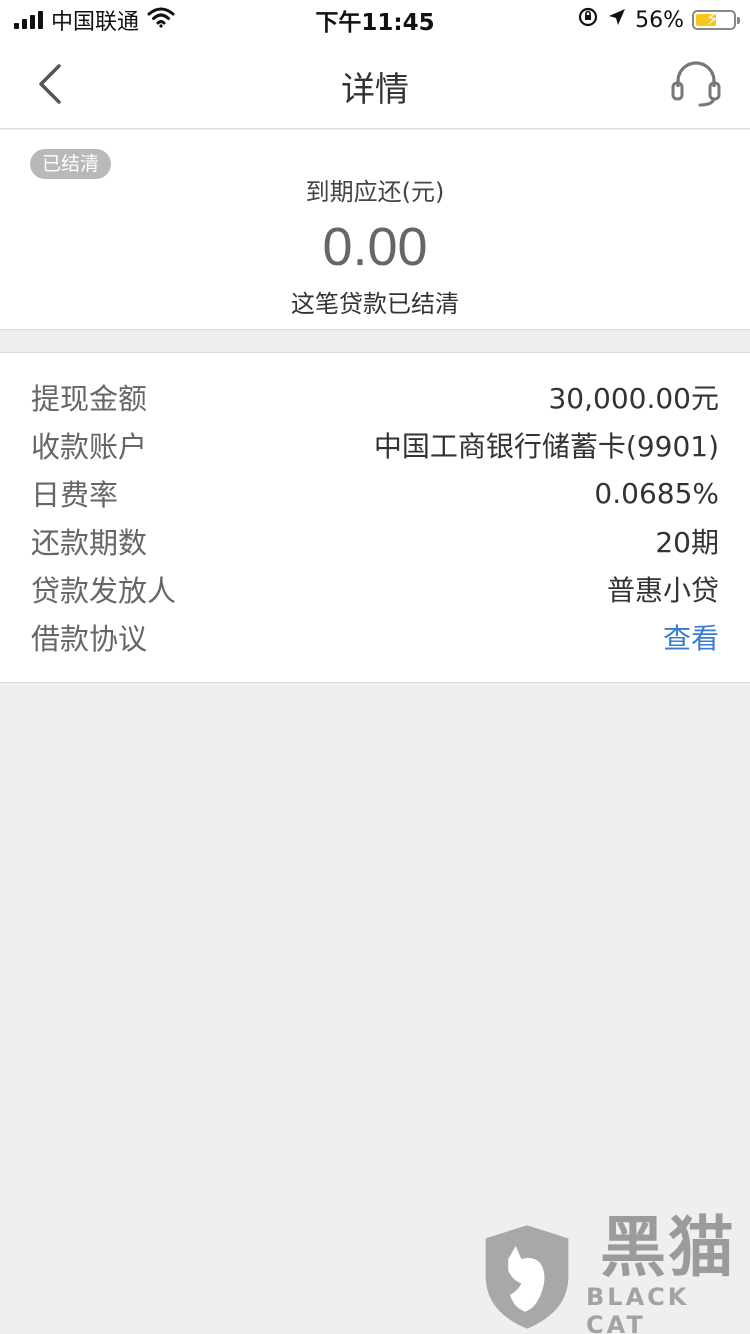  What do you see at coordinates (375, 192) in the screenshot?
I see `due-amount-label: 到期应还(元)` at bounding box center [375, 192].